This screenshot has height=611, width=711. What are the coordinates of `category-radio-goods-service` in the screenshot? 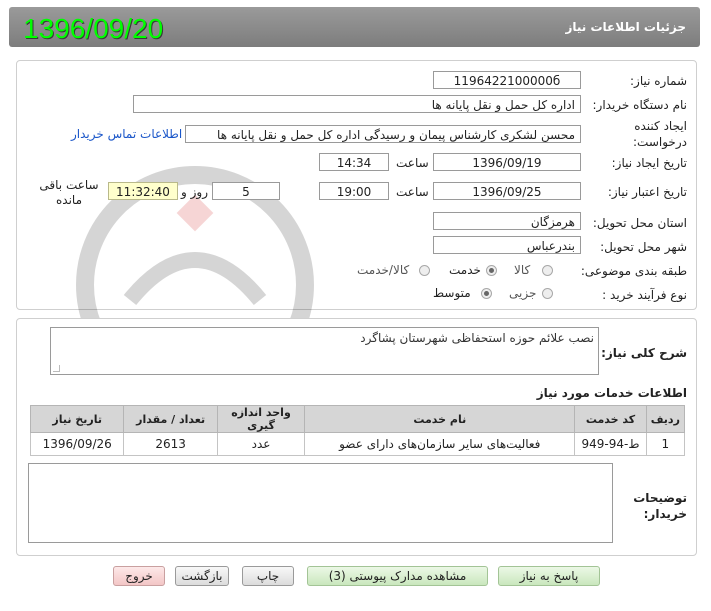 It's located at (424, 270).